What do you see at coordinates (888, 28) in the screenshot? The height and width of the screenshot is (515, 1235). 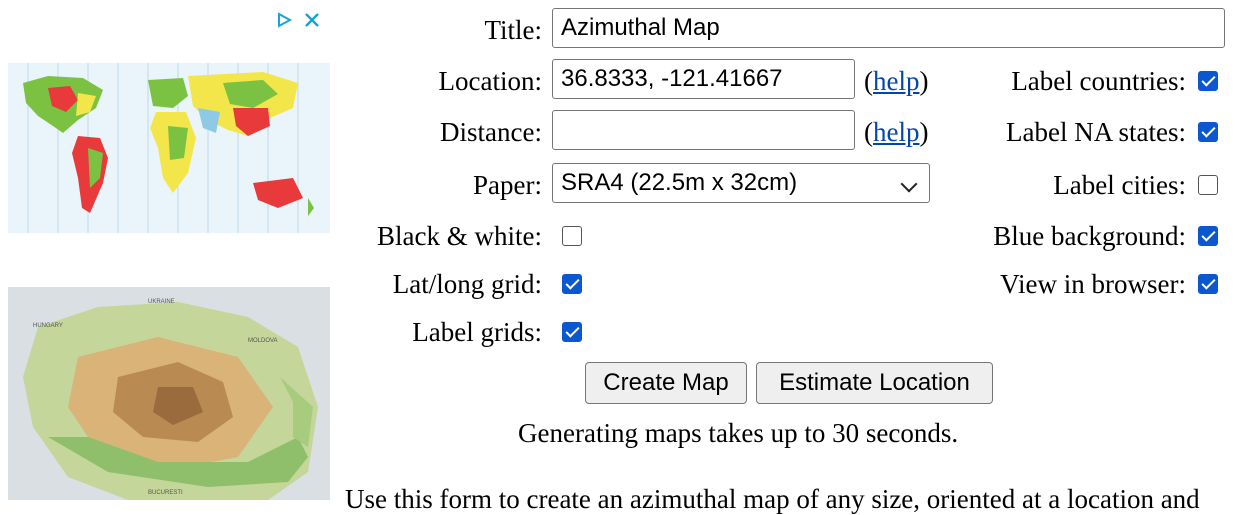 I see `title-input: Azimuthal Map` at bounding box center [888, 28].